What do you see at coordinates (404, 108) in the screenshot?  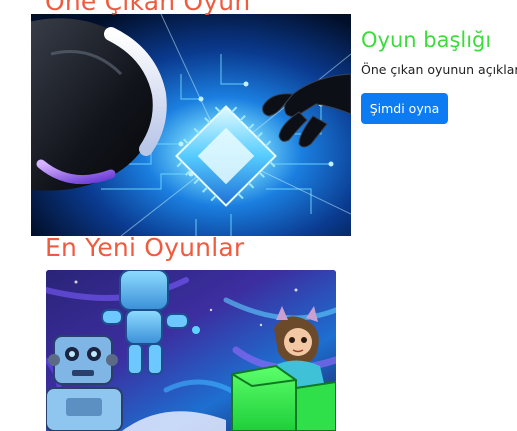 I see `play-now-button: Şimdi oyna` at bounding box center [404, 108].